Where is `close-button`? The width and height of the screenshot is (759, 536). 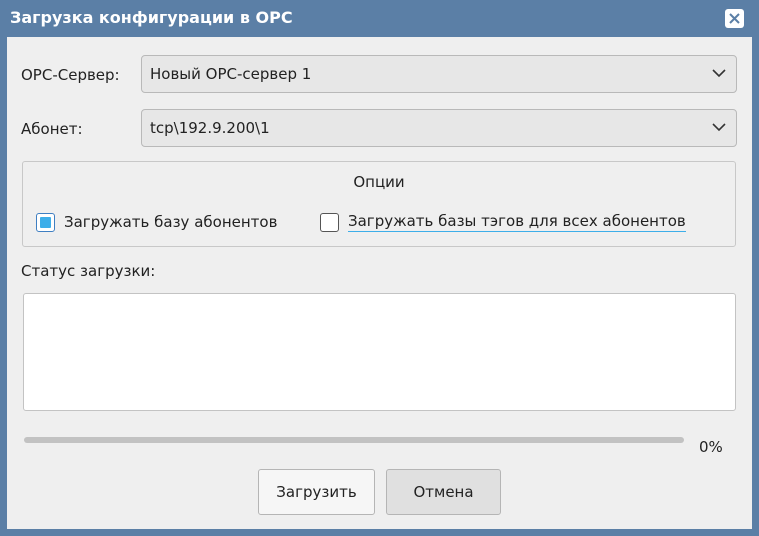
close-button is located at coordinates (734, 18).